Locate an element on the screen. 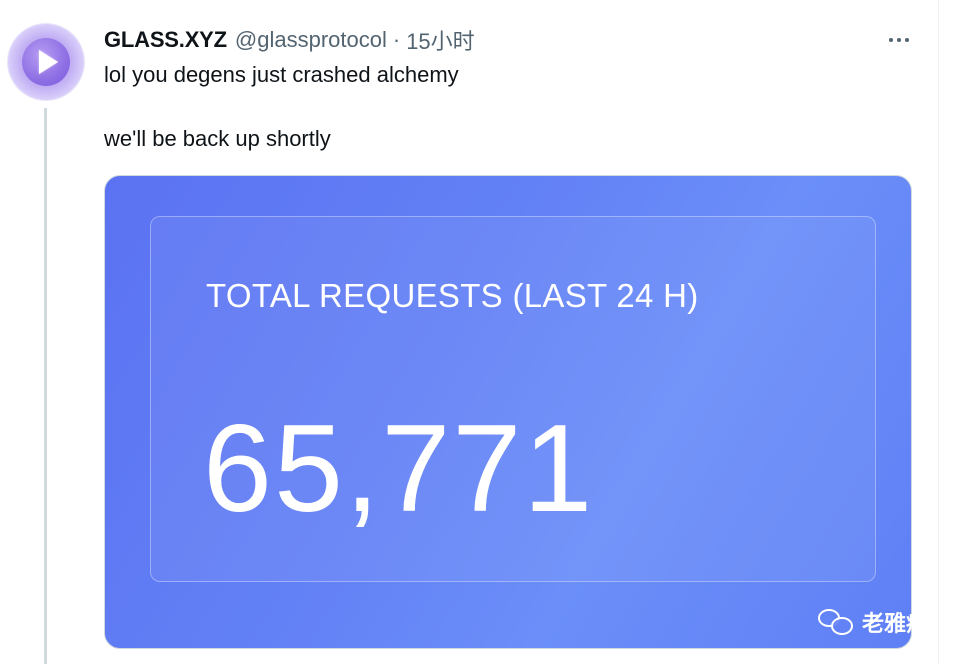  timestamp: 15小时 is located at coordinates (440, 40).